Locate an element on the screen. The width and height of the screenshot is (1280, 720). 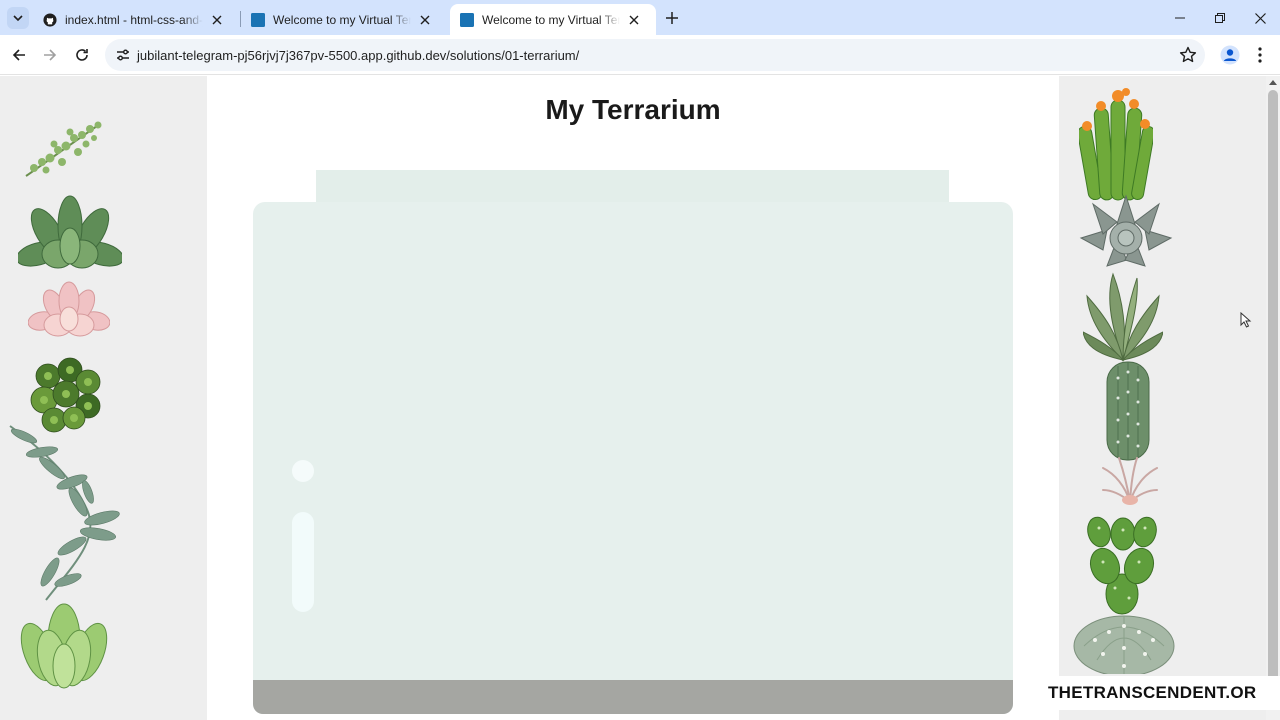
plus-icon is located at coordinates (672, 18).